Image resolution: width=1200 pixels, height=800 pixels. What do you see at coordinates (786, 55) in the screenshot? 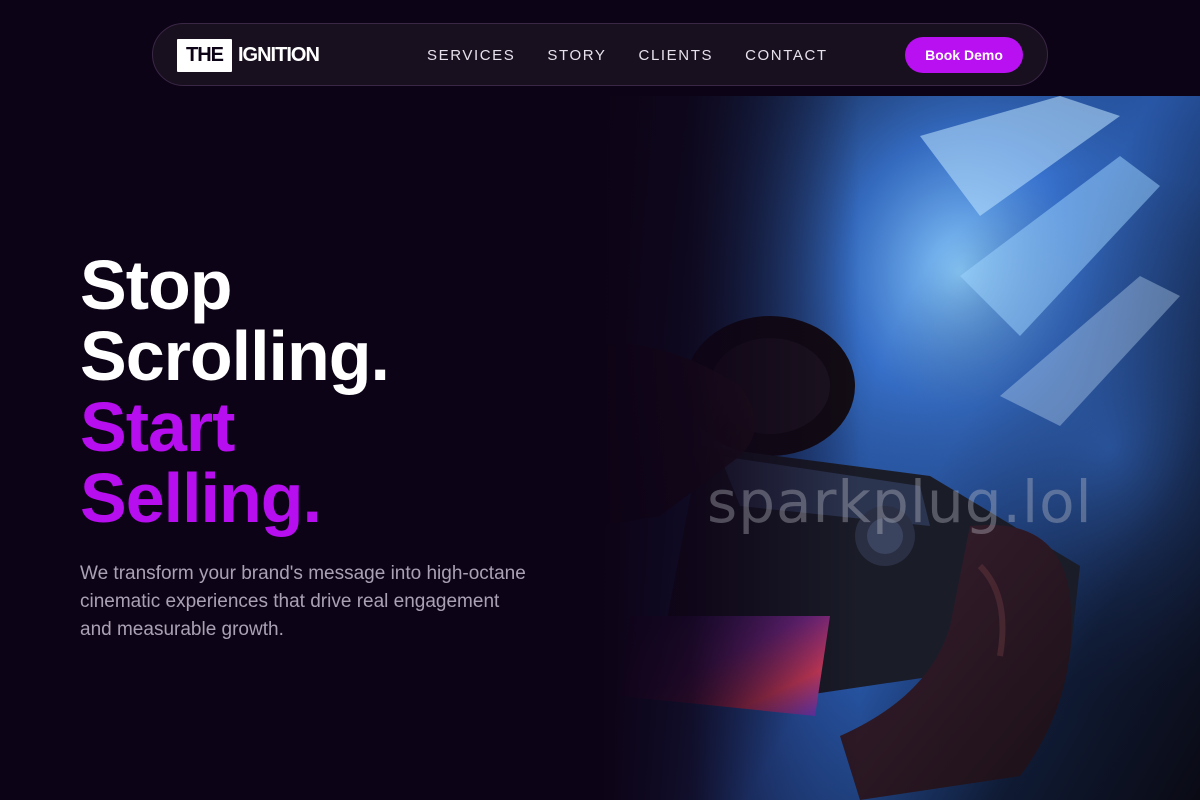
I see `nav-link-contact: CONTACT` at bounding box center [786, 55].